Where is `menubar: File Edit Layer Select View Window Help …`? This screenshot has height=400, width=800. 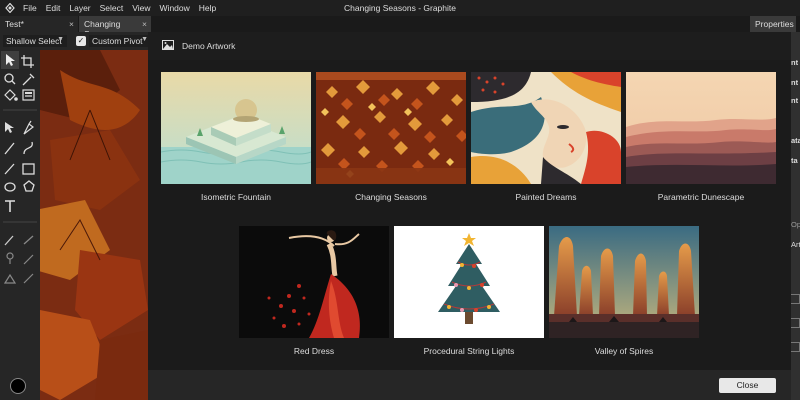 menubar: File Edit Layer Select View Window Help … is located at coordinates (400, 8).